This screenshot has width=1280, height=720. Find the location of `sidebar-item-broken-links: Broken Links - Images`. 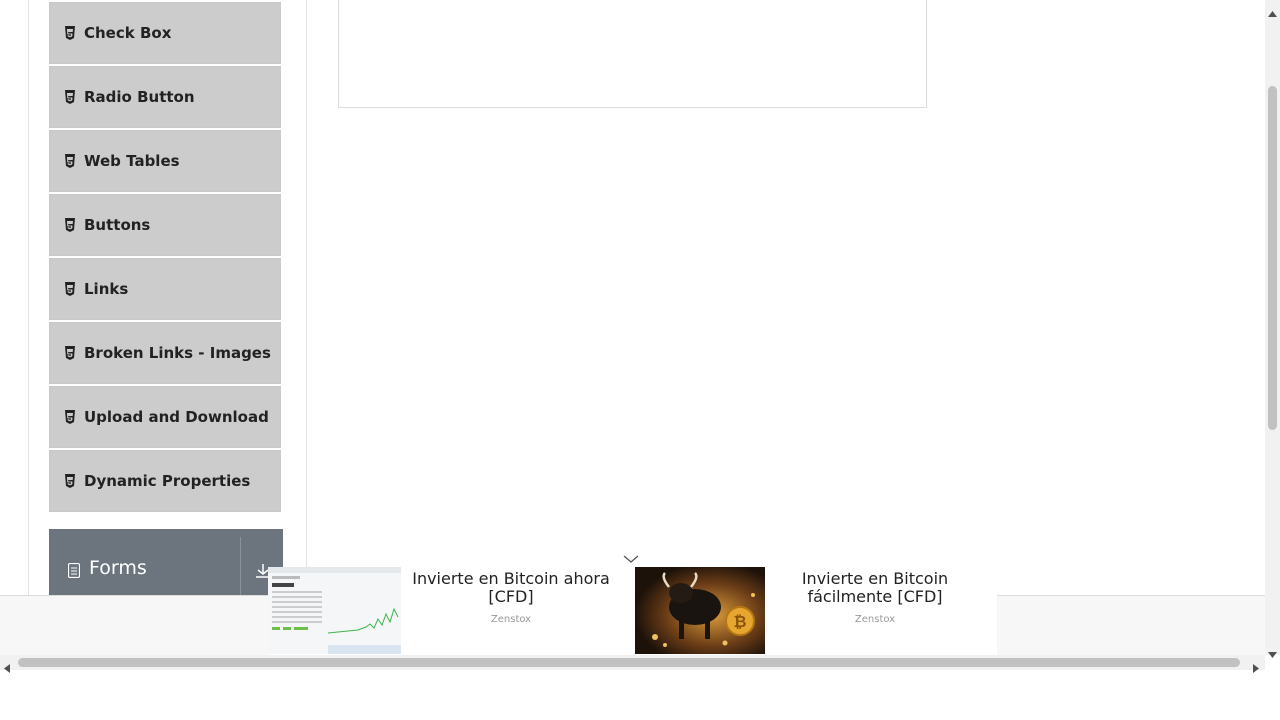

sidebar-item-broken-links: Broken Links - Images is located at coordinates (165, 353).